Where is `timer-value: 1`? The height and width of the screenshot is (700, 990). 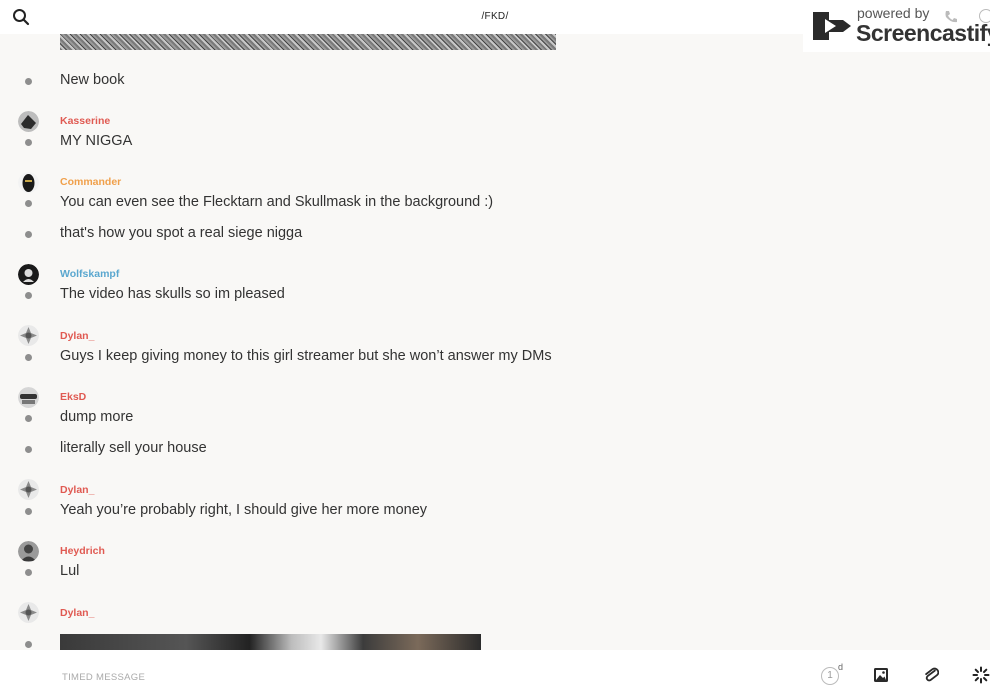
timer-value: 1 is located at coordinates (830, 676).